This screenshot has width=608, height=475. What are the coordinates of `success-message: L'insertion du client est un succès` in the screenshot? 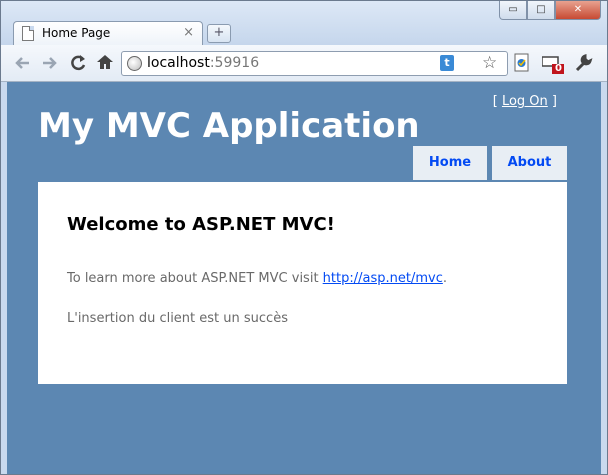 It's located at (177, 318).